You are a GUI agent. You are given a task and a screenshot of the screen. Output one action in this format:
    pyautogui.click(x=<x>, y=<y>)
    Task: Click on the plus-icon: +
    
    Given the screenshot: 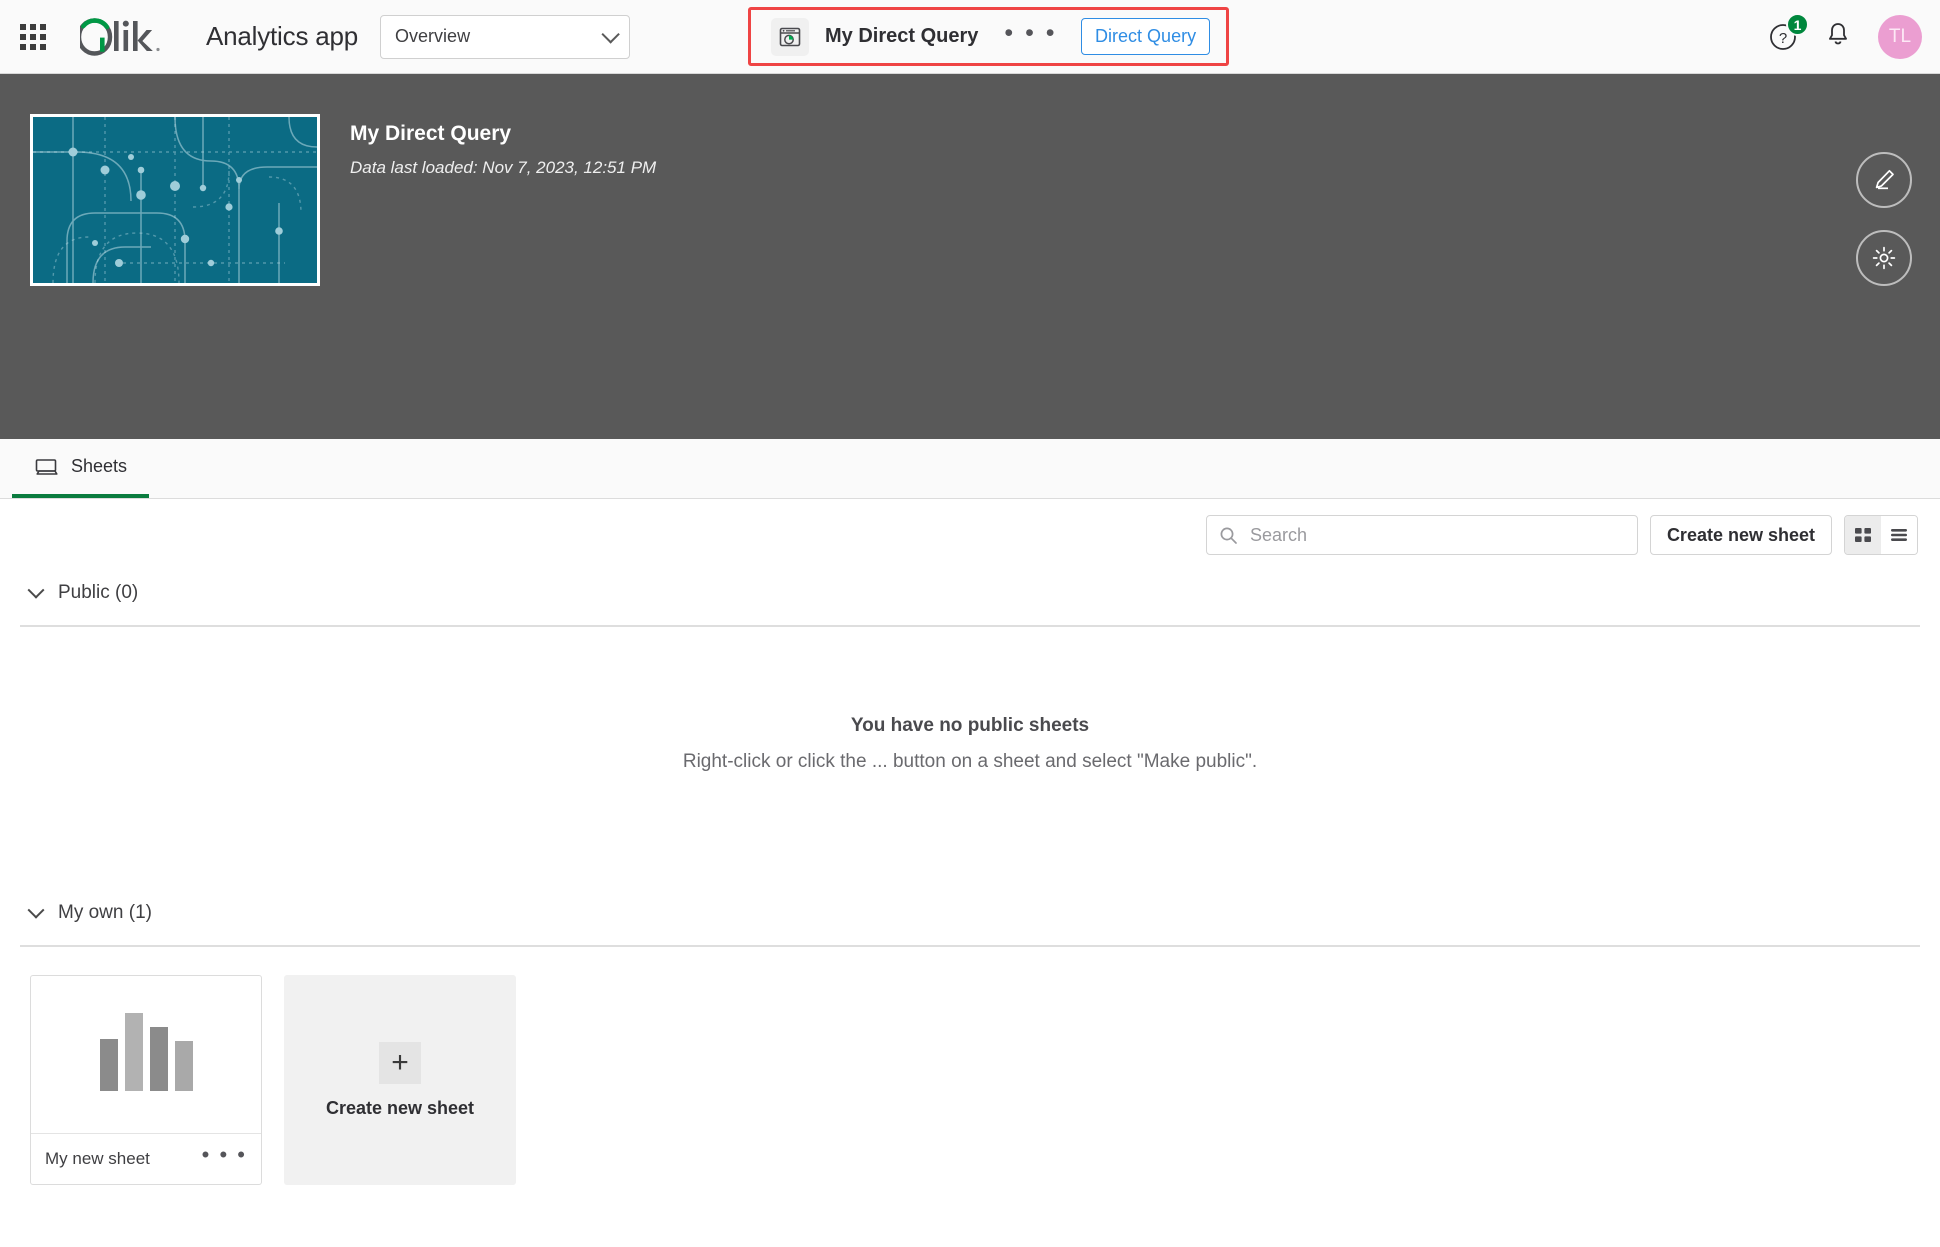 What is the action you would take?
    pyautogui.click(x=400, y=1062)
    